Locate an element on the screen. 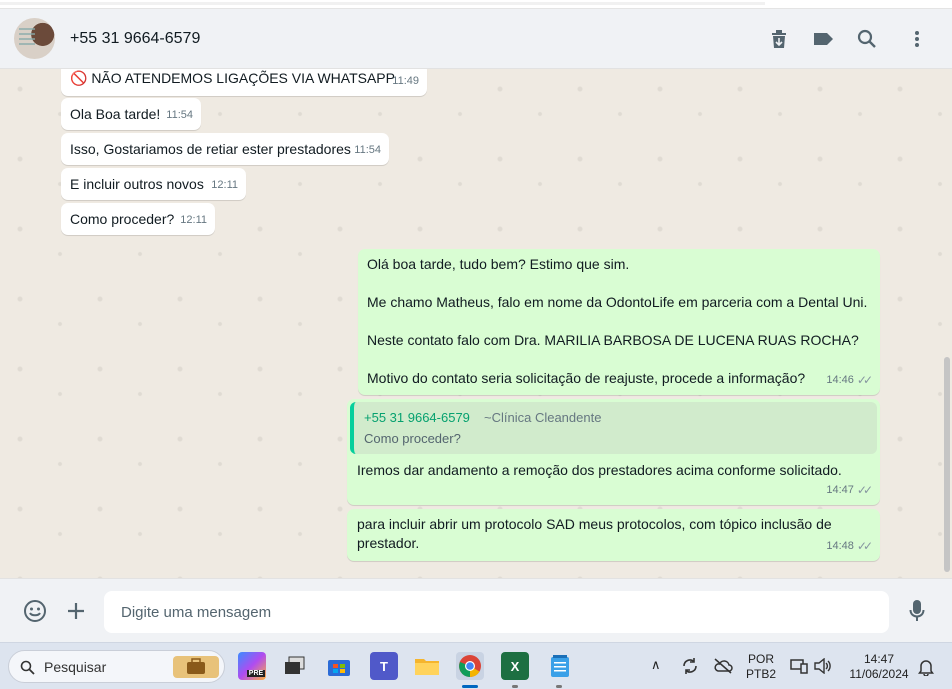 This screenshot has width=952, height=689. delete-icon is located at coordinates (779, 39).